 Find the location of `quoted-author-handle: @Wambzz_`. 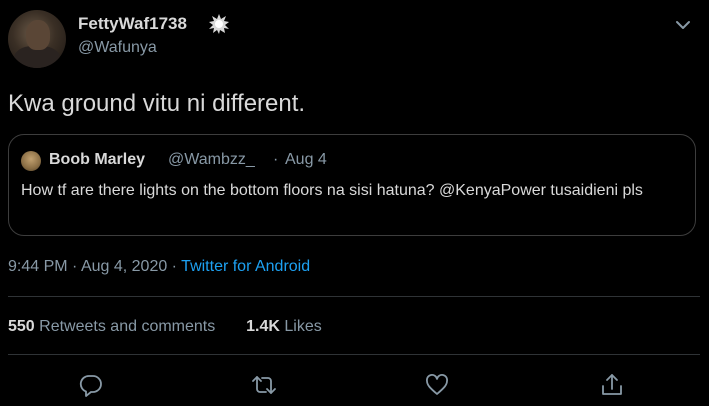

quoted-author-handle: @Wambzz_ is located at coordinates (211, 159).